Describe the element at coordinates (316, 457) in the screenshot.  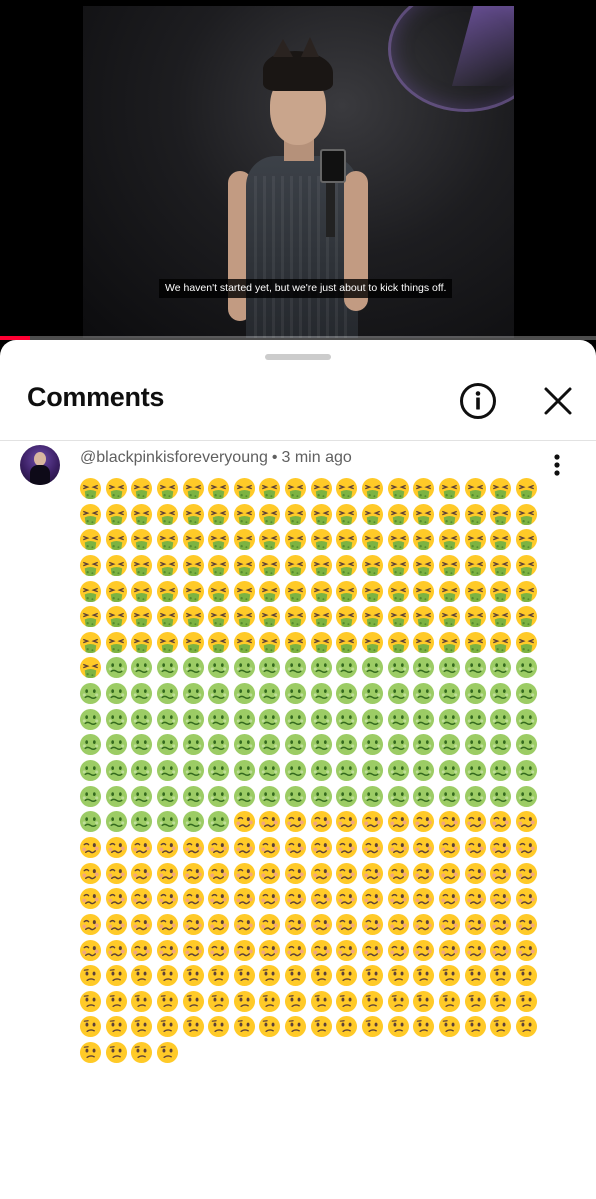
I see `comment-time: 3 min ago` at that location.